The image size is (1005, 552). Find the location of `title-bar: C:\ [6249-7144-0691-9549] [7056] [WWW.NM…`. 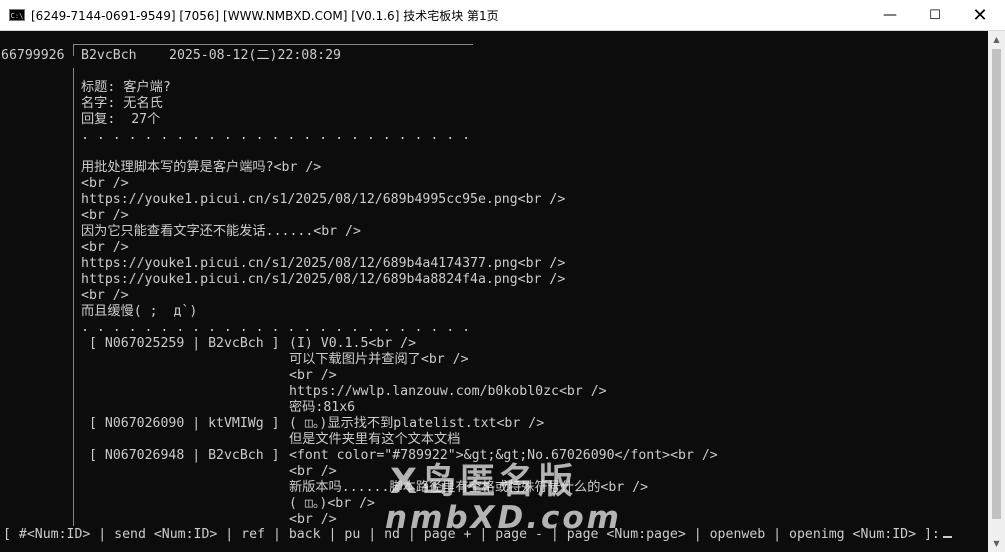

title-bar: C:\ [6249-7144-0691-9549] [7056] [WWW.NM… is located at coordinates (502, 15).